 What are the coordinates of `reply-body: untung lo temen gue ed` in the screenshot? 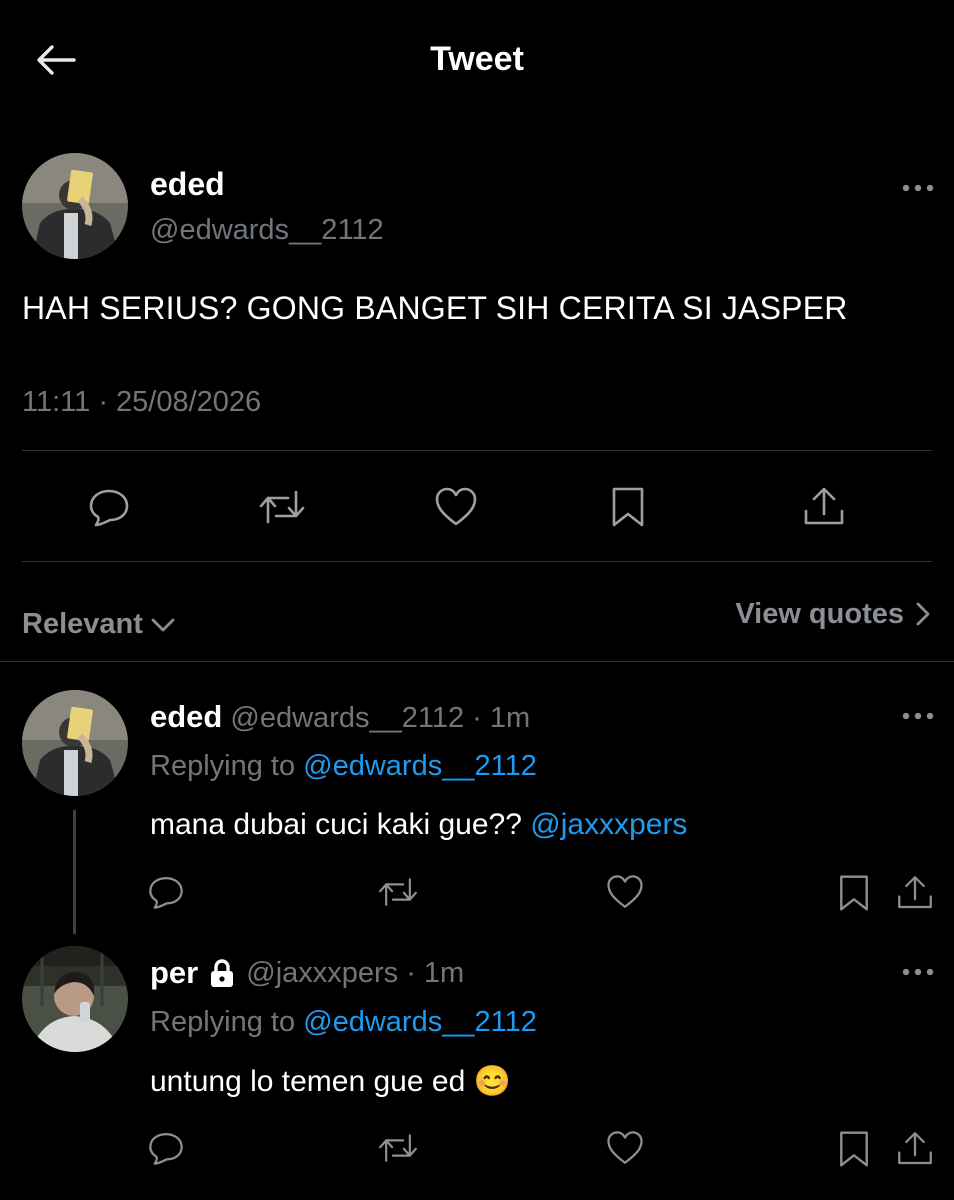 It's located at (308, 1081).